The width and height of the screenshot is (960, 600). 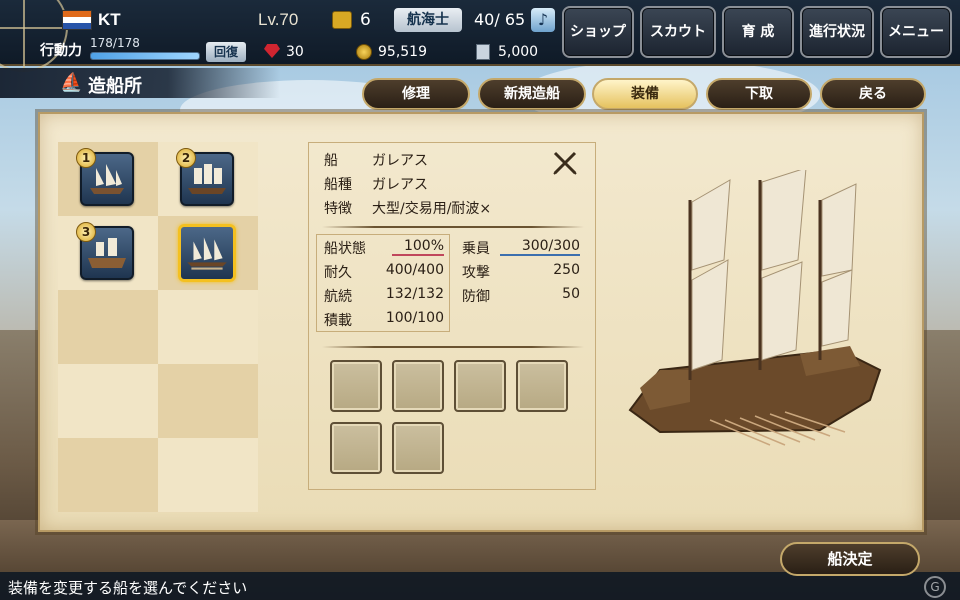 I want to click on cargo-label: 積載, so click(x=338, y=321).